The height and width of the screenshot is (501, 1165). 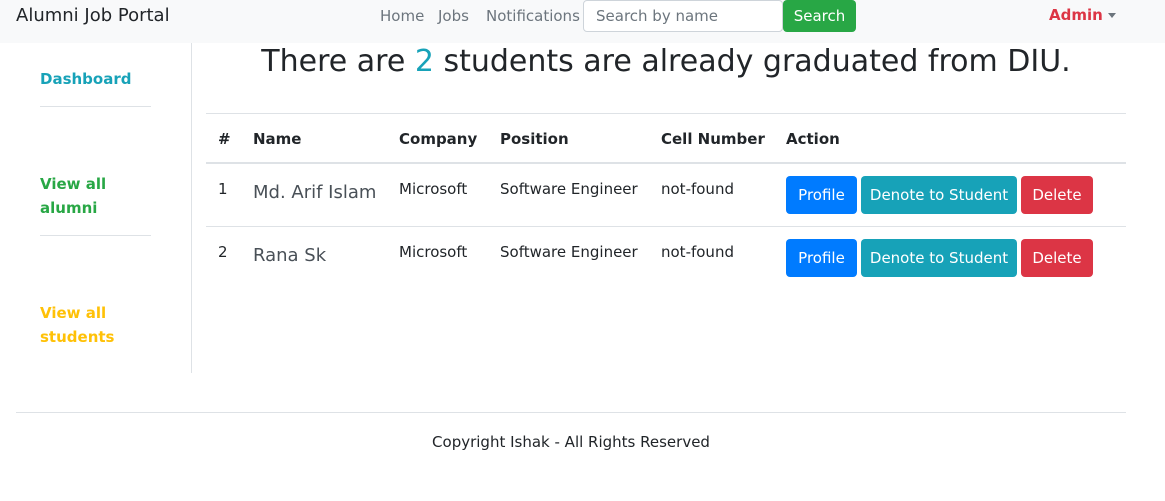 I want to click on table-header-border, so click(x=666, y=163).